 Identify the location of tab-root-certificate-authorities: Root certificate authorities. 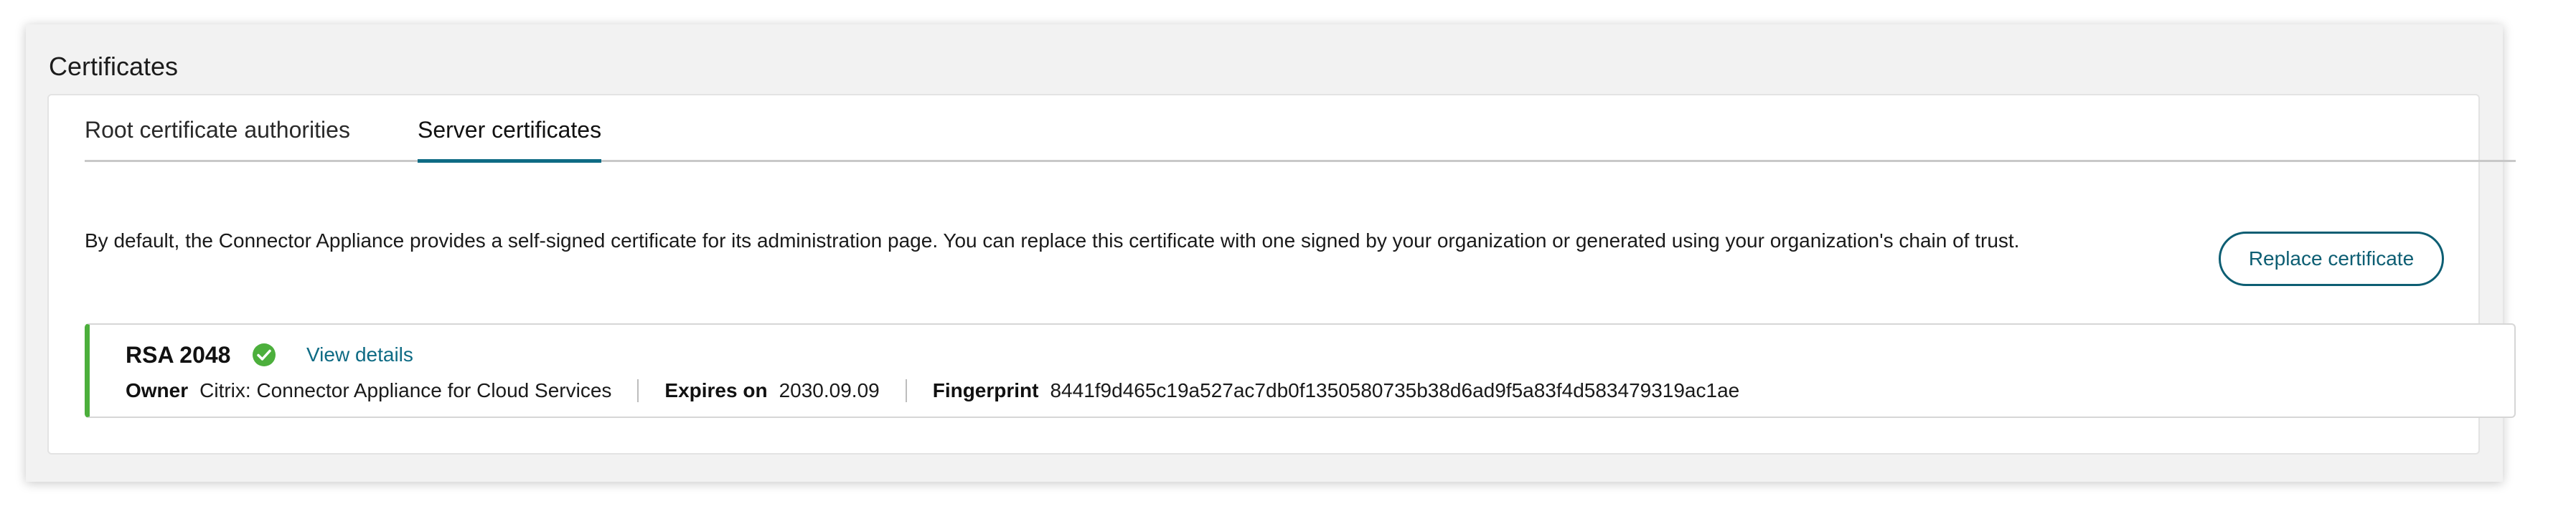
(217, 129).